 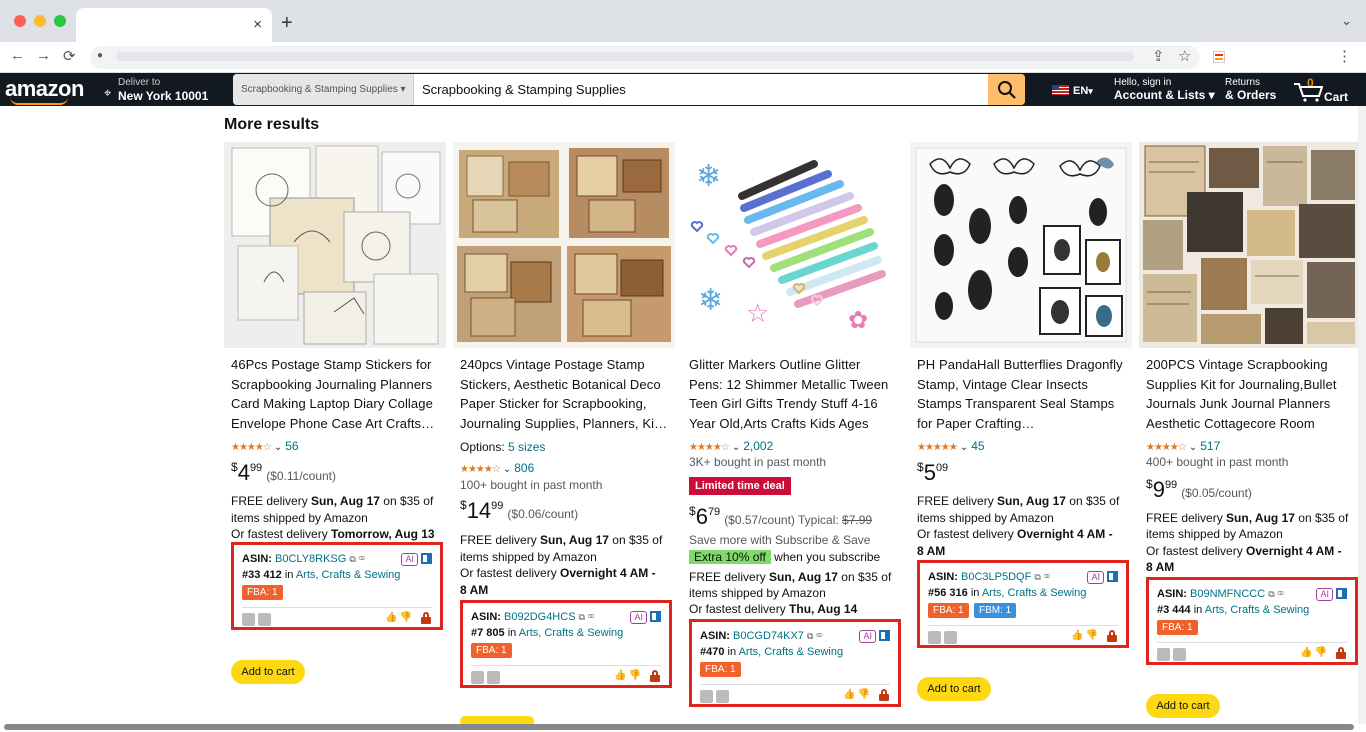 What do you see at coordinates (1158, 56) in the screenshot?
I see `share-icon: ⇪` at bounding box center [1158, 56].